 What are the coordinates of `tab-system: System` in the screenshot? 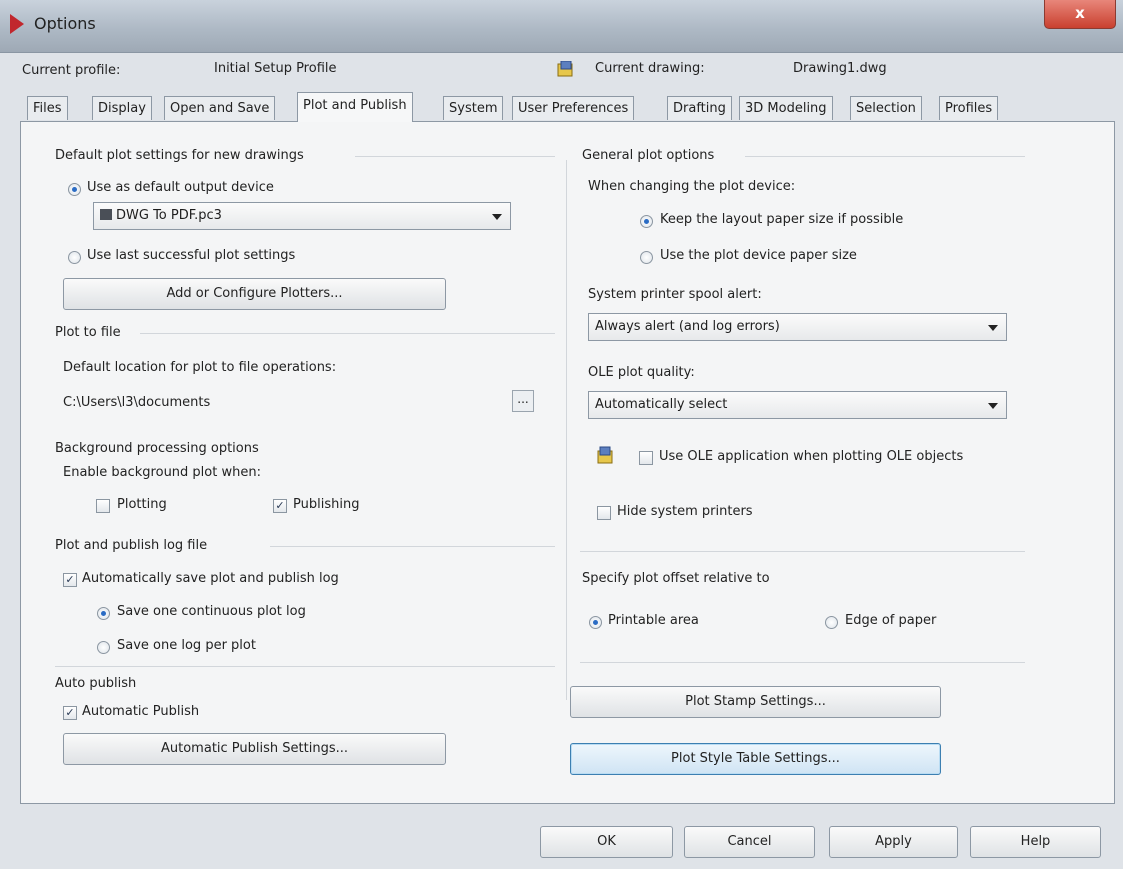 It's located at (473, 108).